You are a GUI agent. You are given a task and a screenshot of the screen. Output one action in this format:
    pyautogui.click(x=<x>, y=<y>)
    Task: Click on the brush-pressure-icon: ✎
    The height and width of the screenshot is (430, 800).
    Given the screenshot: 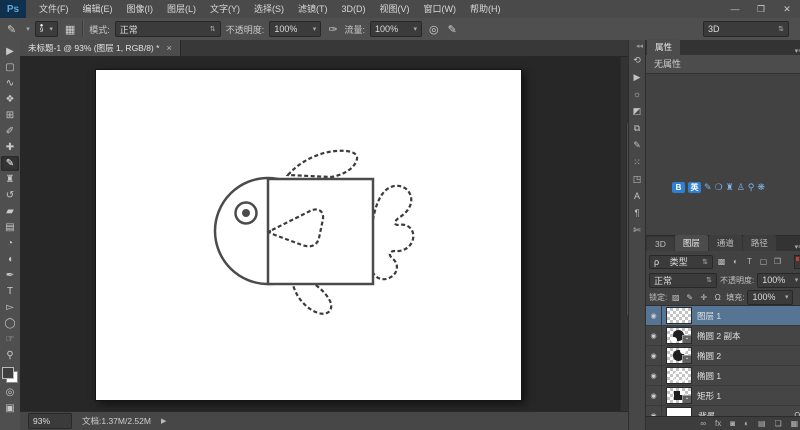 What is the action you would take?
    pyautogui.click(x=452, y=29)
    